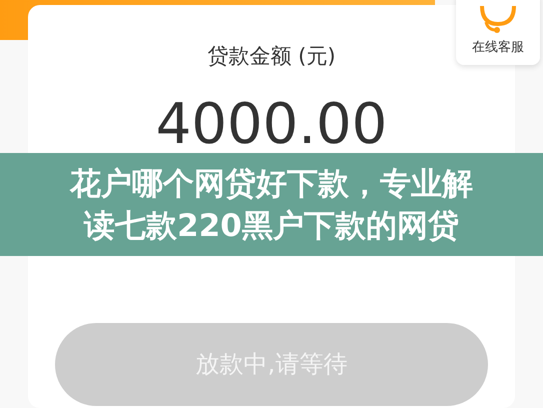 The image size is (543, 408). Describe the element at coordinates (271, 226) in the screenshot. I see `caption-line: 读七款220黑户下款的网贷` at that location.